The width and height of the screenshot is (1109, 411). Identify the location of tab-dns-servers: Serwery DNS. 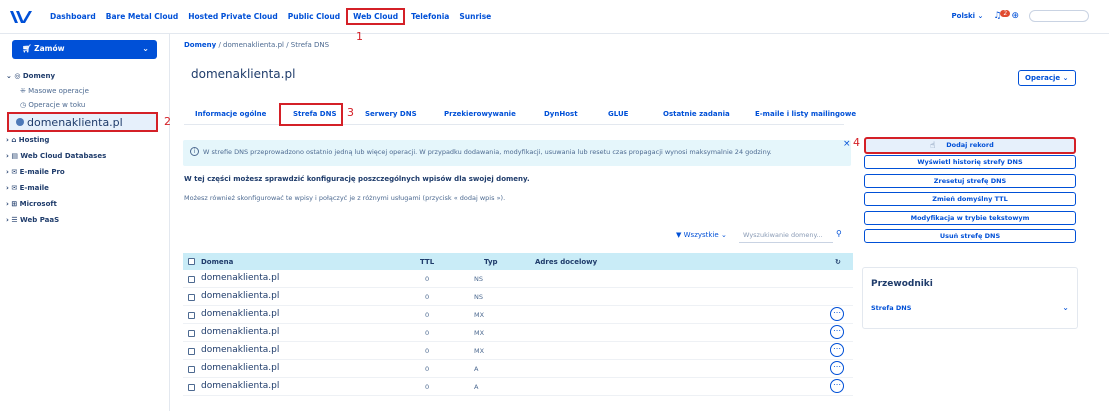
(391, 114).